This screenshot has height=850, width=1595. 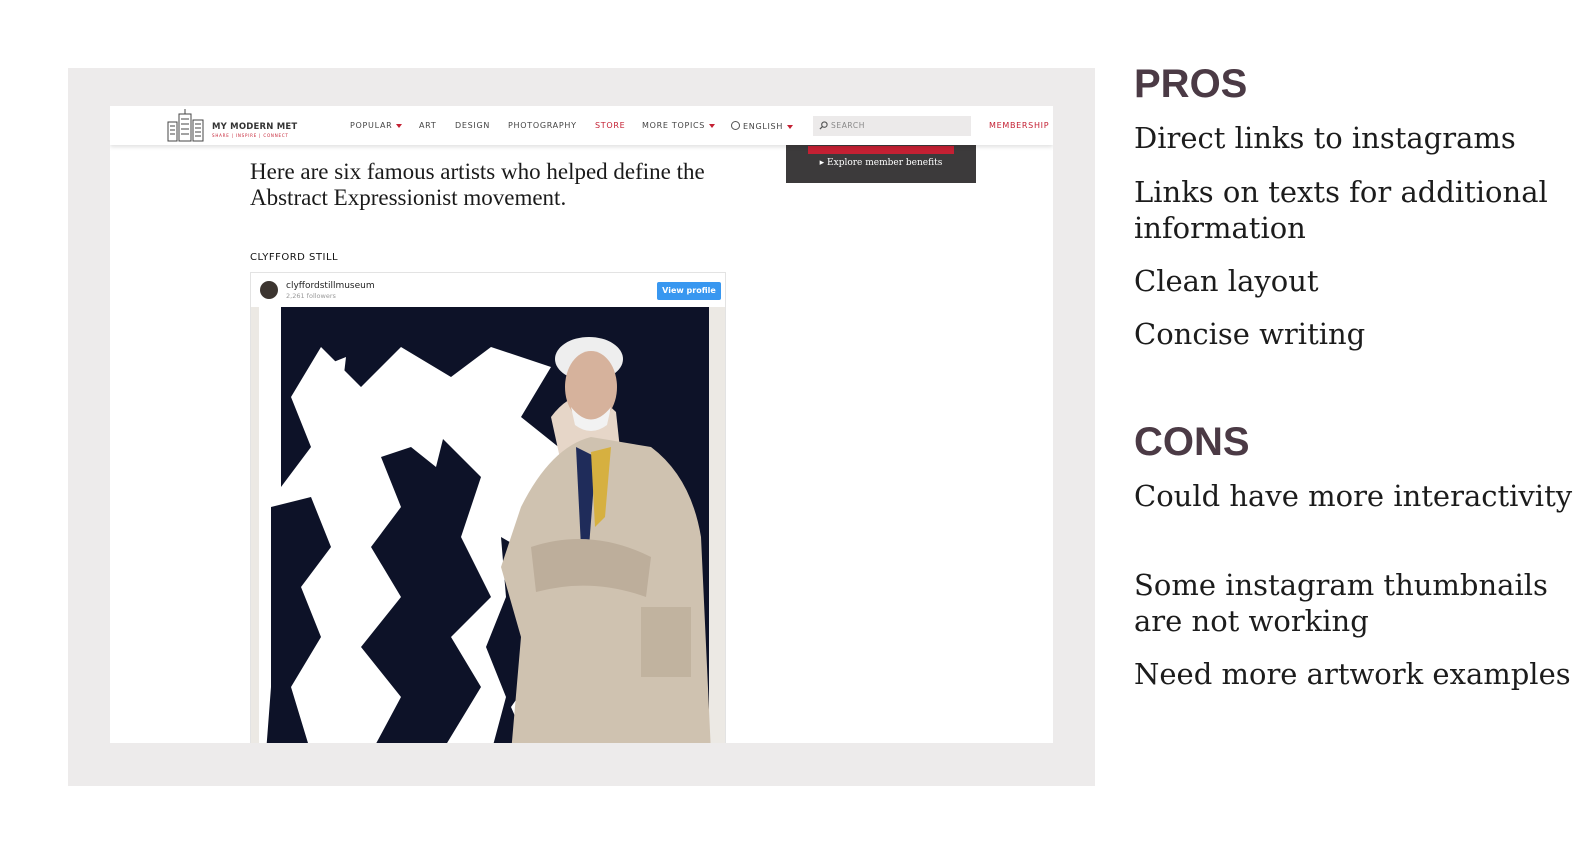 I want to click on pros-item: Concise writing, so click(x=1250, y=334).